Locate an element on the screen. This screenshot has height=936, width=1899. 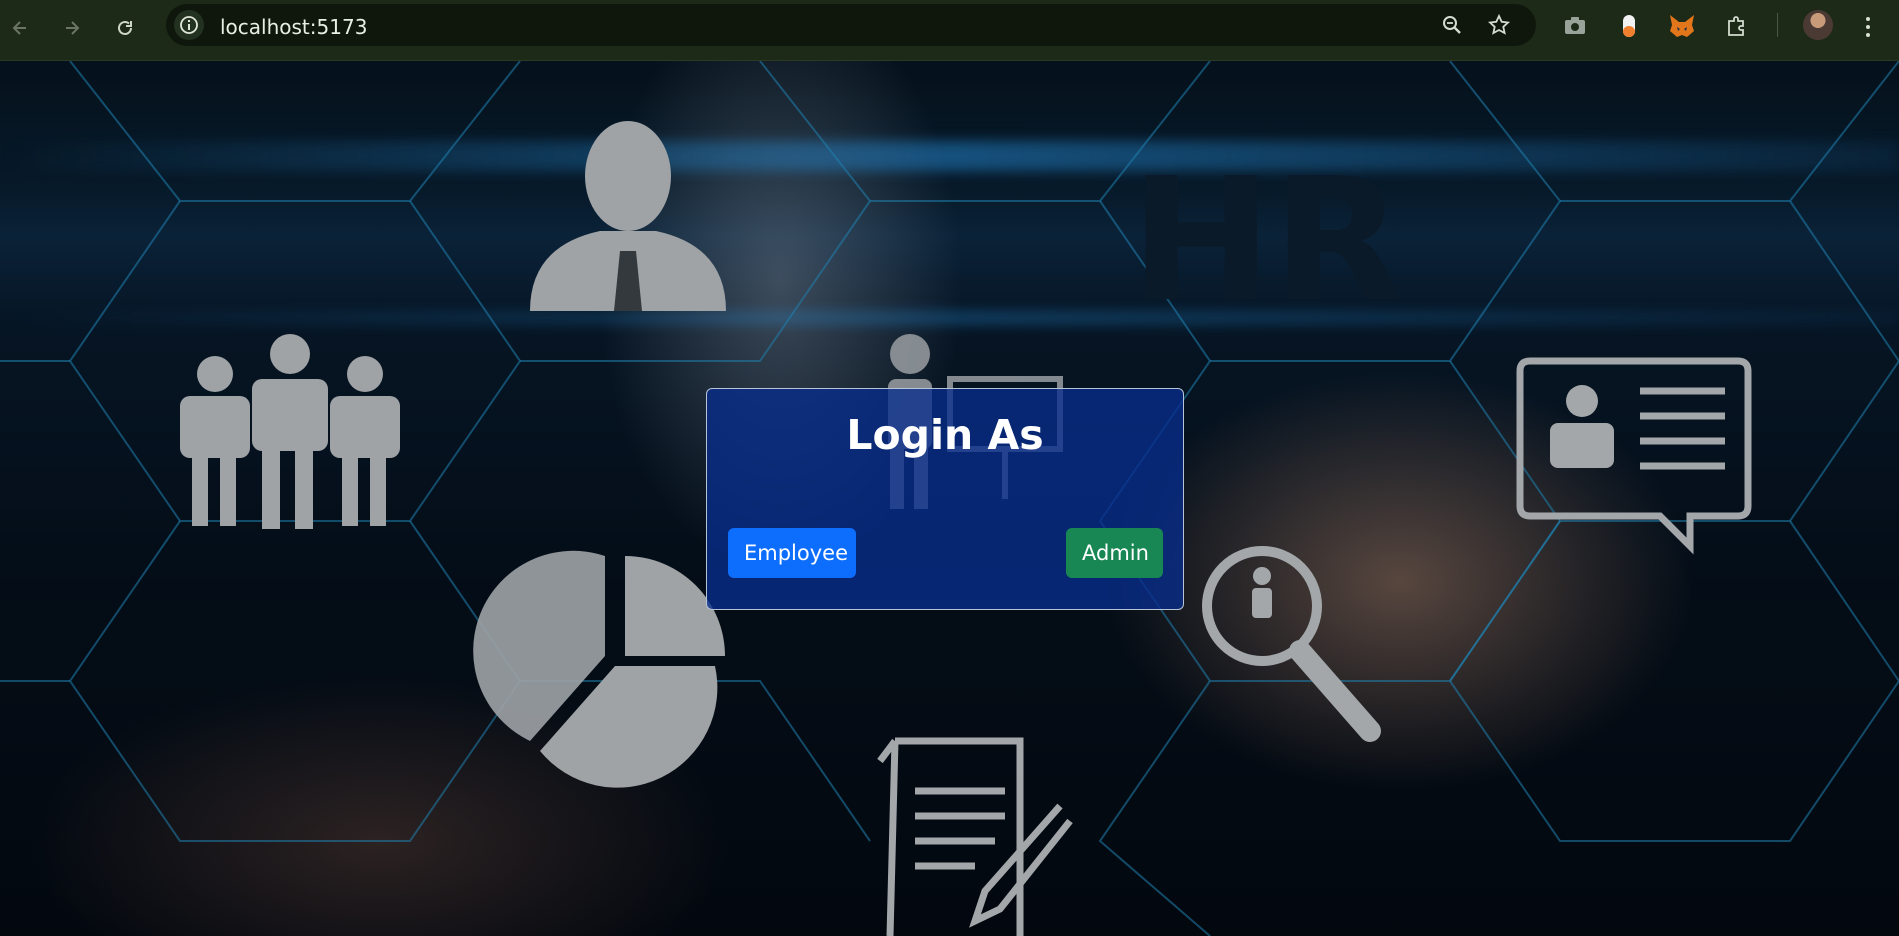
businessman-icon is located at coordinates (628, 216).